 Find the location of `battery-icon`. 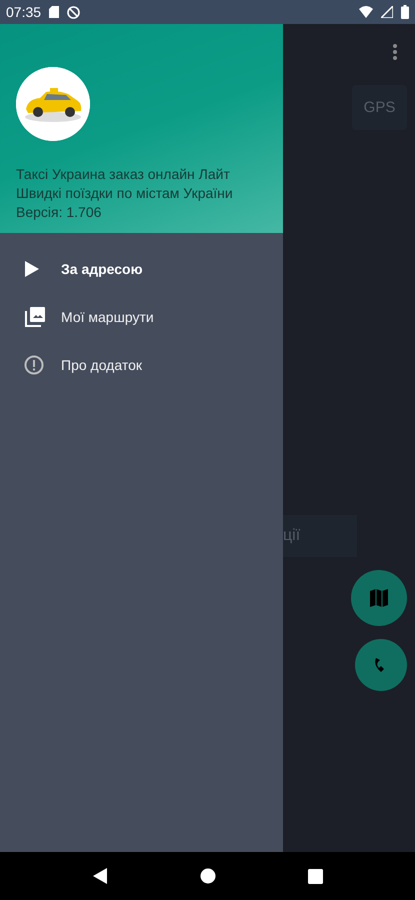

battery-icon is located at coordinates (405, 12).